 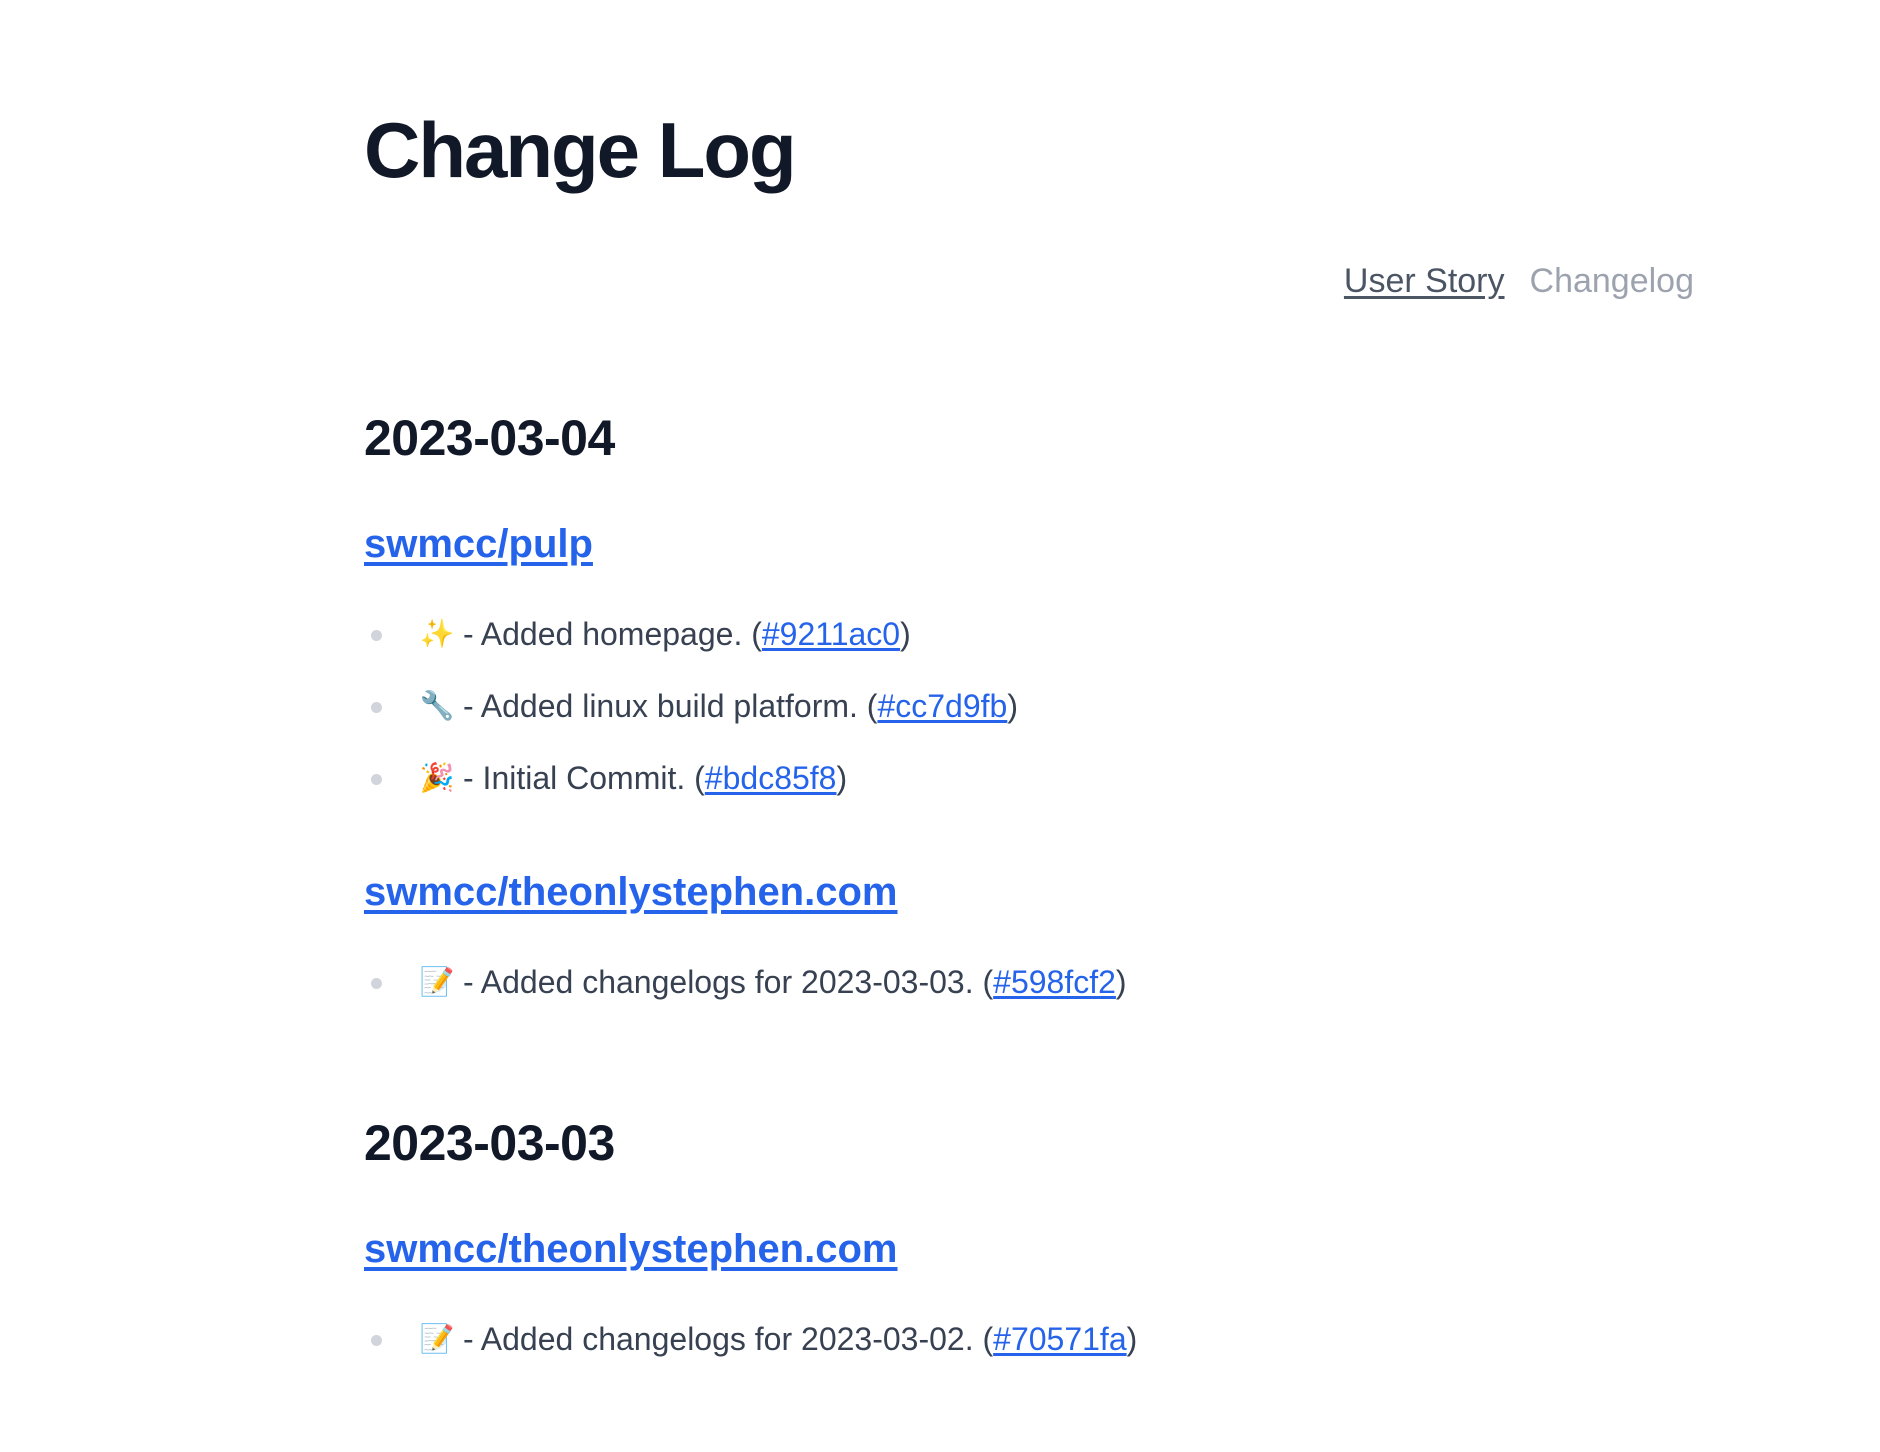 What do you see at coordinates (437, 777) in the screenshot?
I see `party-popper-icon: 🎉` at bounding box center [437, 777].